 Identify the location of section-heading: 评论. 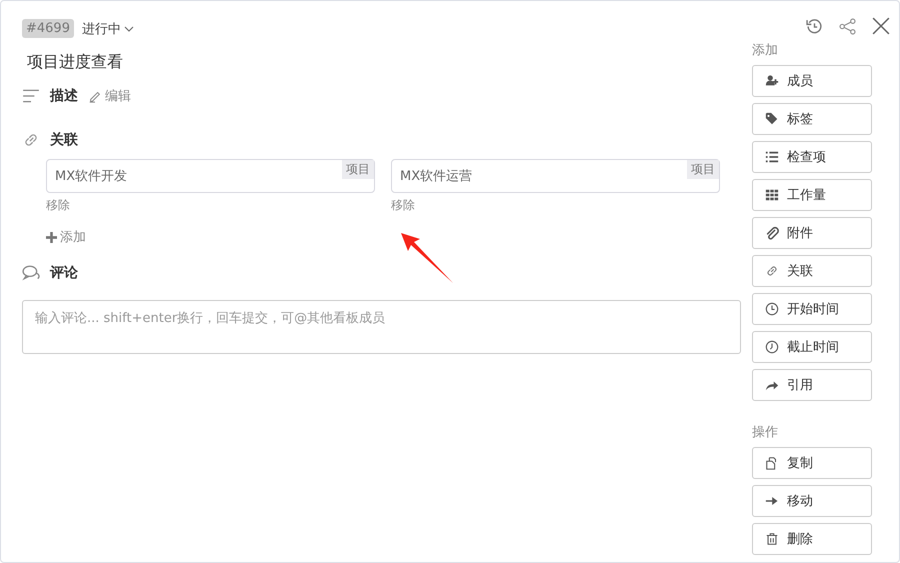
(64, 273).